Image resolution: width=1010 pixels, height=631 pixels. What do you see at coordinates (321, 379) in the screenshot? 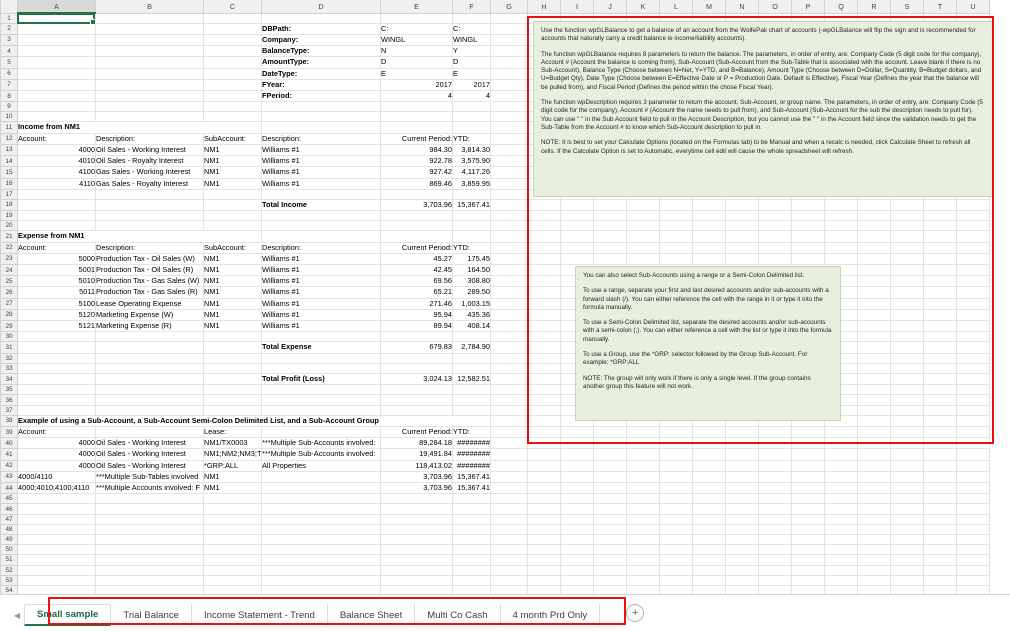
I see `cell-D34: Total Profit (Loss)` at bounding box center [321, 379].